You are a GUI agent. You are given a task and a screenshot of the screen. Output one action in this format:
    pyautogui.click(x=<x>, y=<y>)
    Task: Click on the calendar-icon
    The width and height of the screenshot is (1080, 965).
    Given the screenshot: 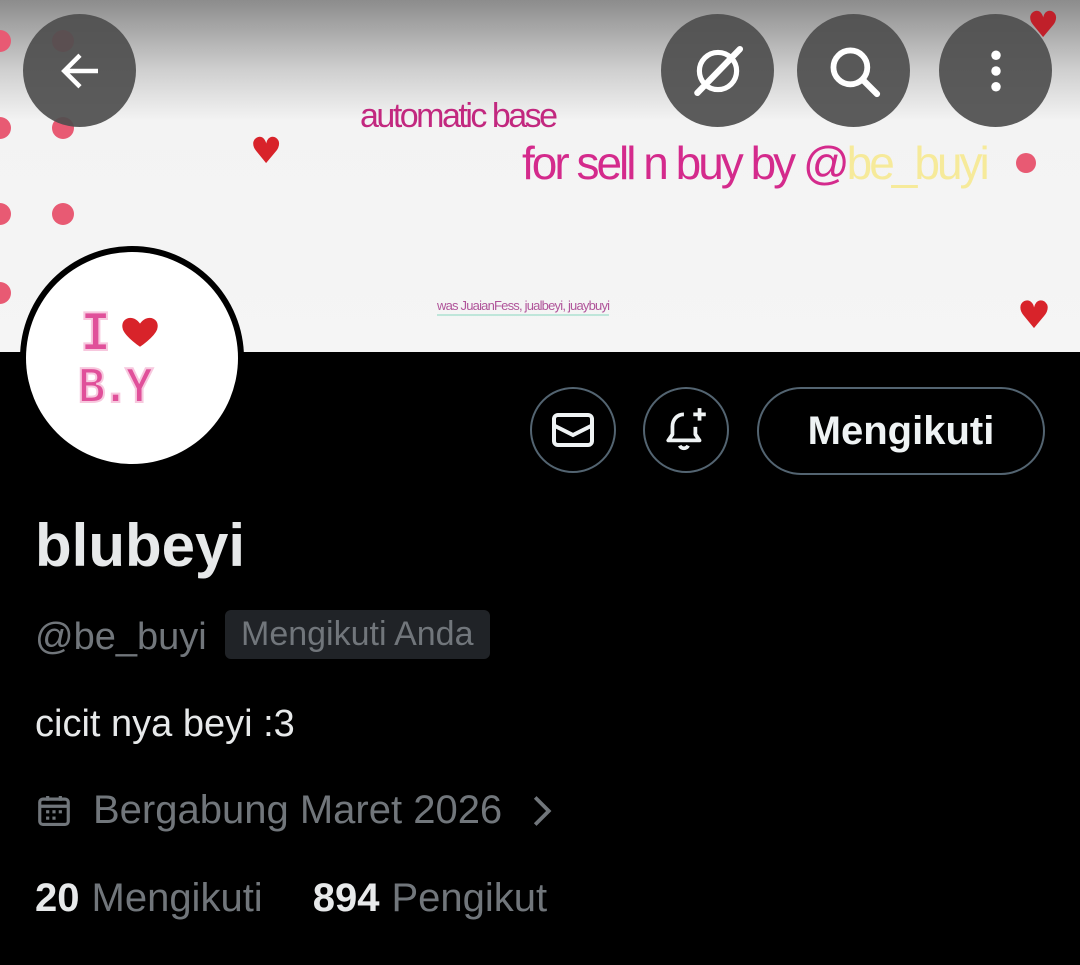 What is the action you would take?
    pyautogui.click(x=54, y=810)
    